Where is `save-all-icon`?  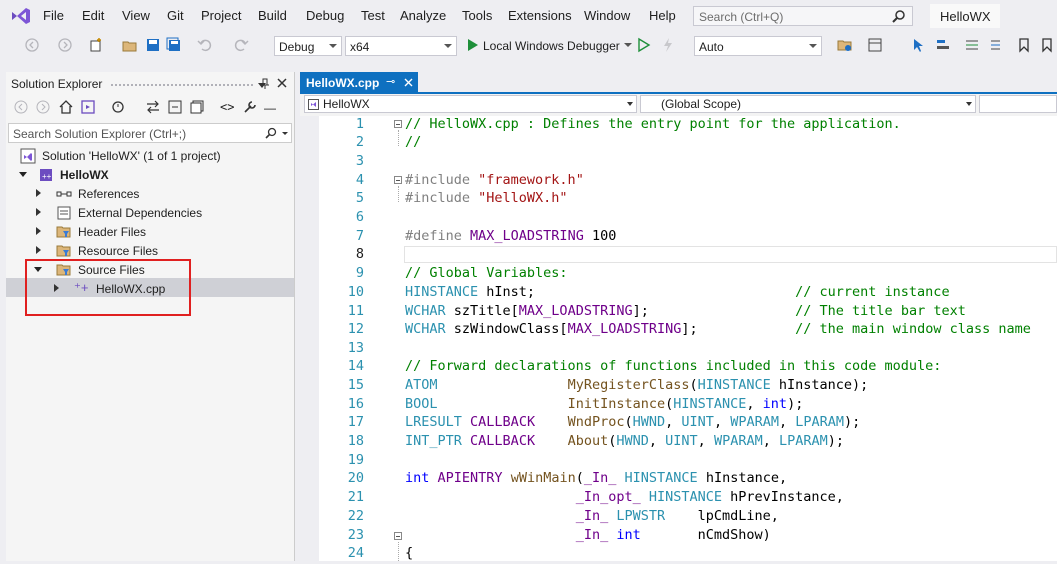 save-all-icon is located at coordinates (174, 45).